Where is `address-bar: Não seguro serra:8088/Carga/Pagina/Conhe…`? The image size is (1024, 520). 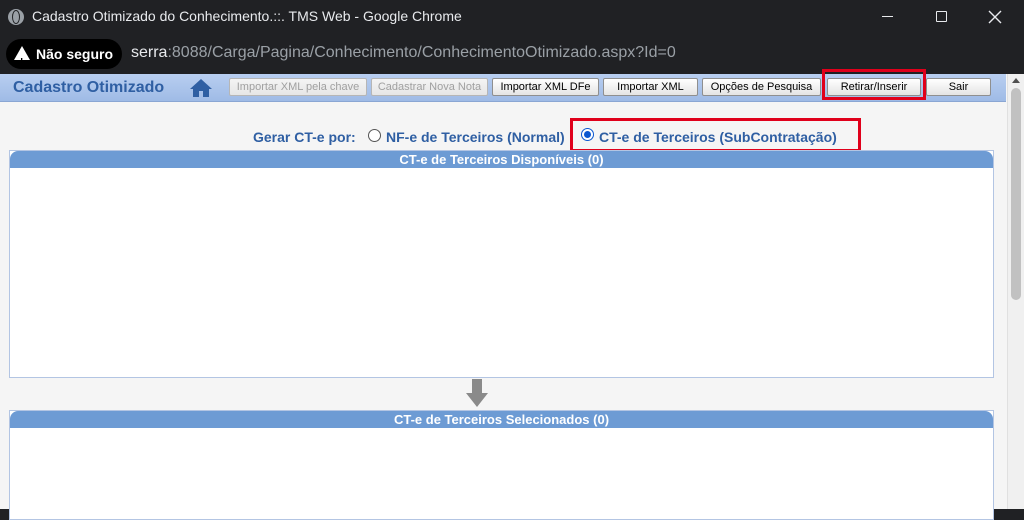 address-bar: Não seguro serra:8088/Carga/Pagina/Conhe… is located at coordinates (512, 56).